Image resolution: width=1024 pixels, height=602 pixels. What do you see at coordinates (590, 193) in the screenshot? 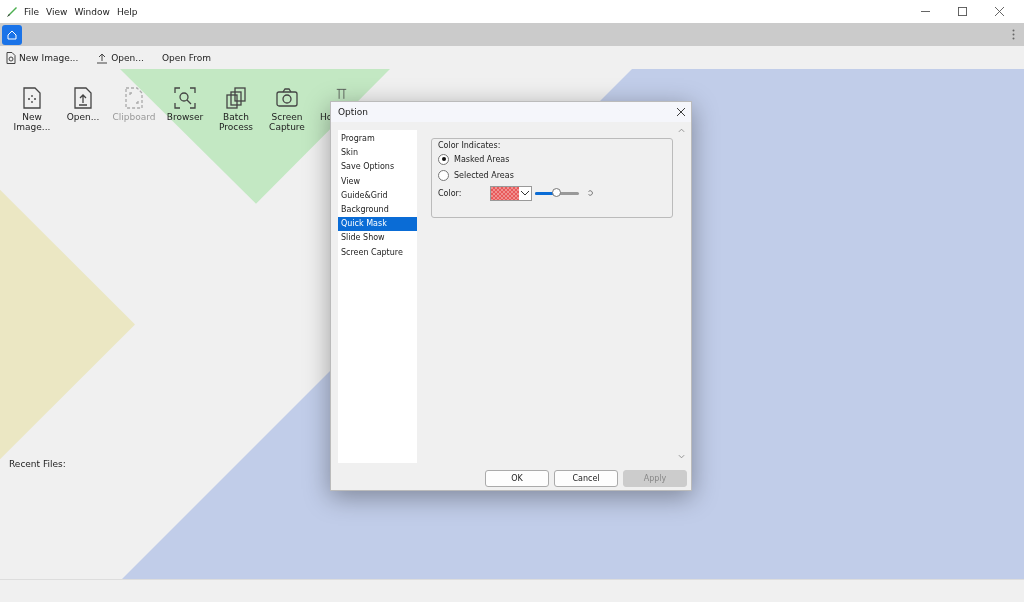
I see `reset-icon` at bounding box center [590, 193].